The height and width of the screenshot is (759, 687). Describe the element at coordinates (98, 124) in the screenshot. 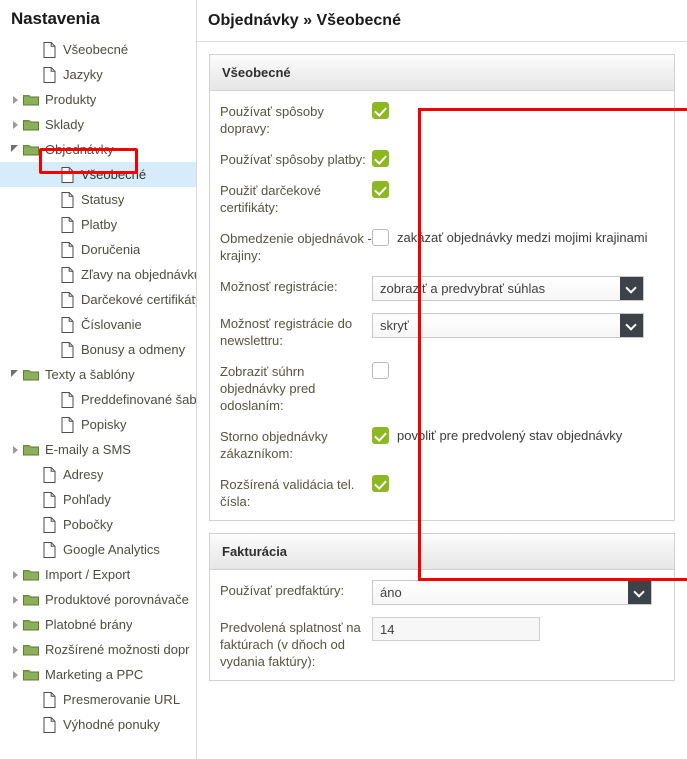

I see `sidebar-item-sklady: Sklady` at that location.